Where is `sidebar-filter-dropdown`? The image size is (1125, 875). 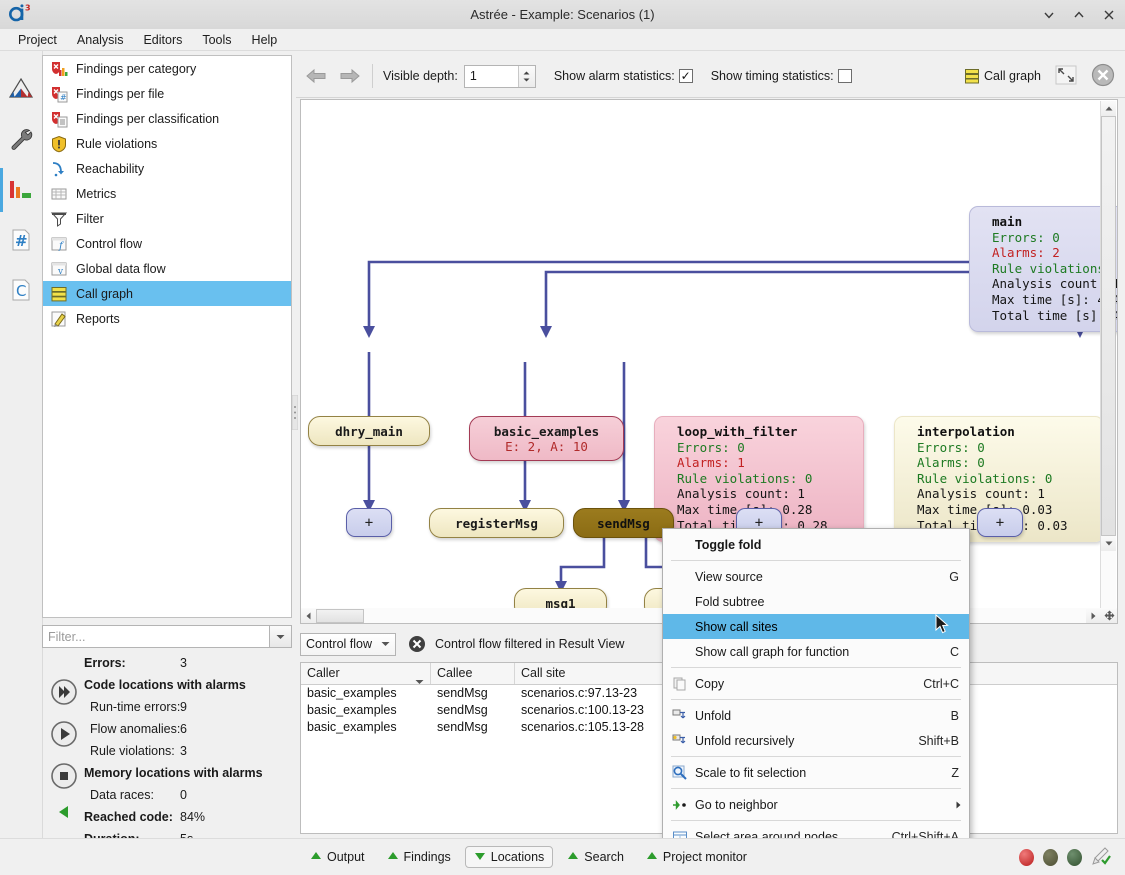
sidebar-filter-dropdown is located at coordinates (281, 636).